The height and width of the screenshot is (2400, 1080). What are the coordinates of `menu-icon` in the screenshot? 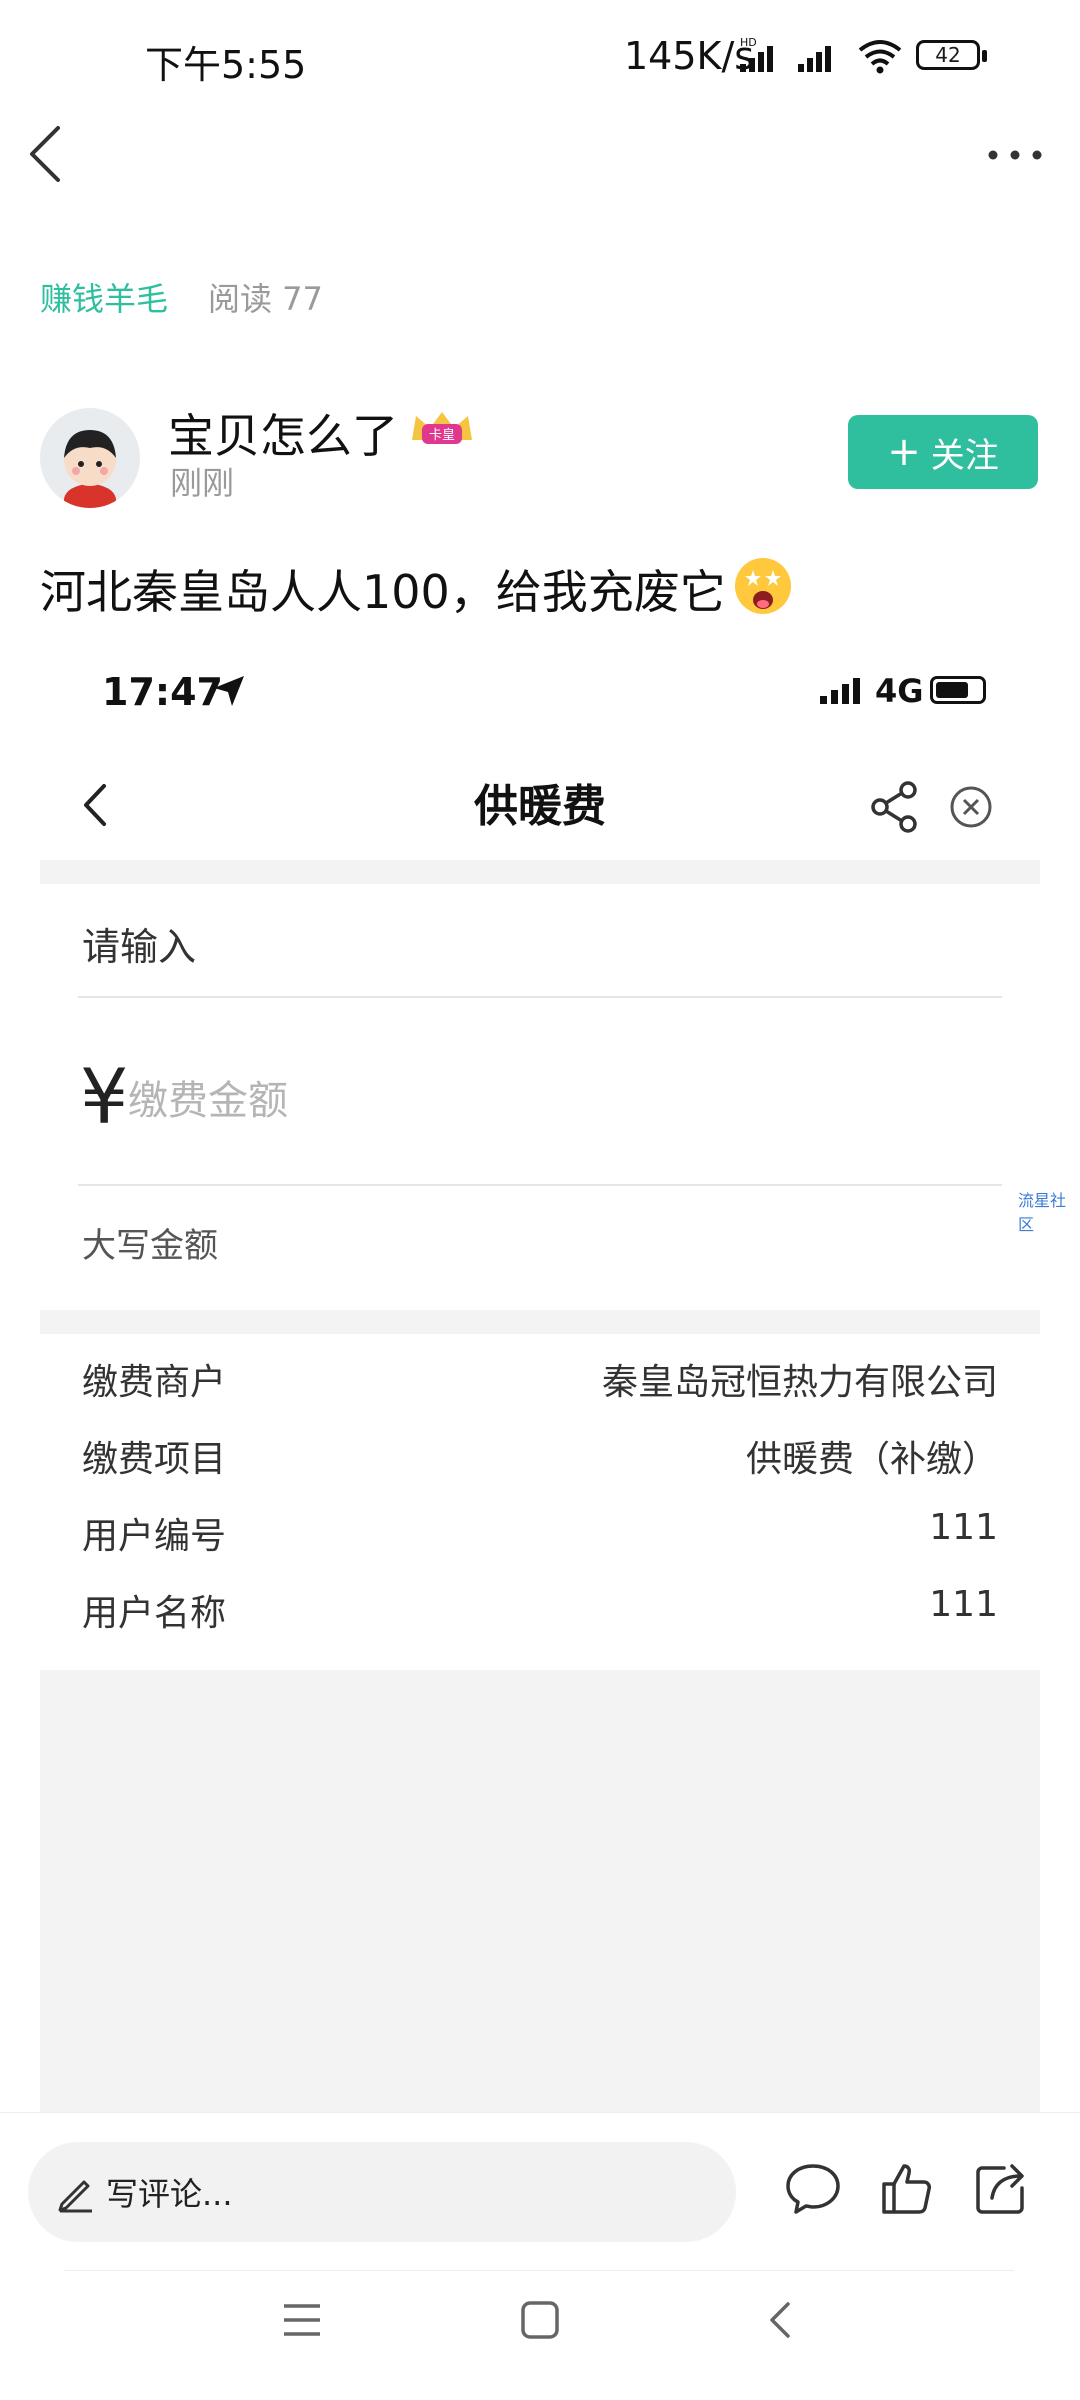 It's located at (302, 2320).